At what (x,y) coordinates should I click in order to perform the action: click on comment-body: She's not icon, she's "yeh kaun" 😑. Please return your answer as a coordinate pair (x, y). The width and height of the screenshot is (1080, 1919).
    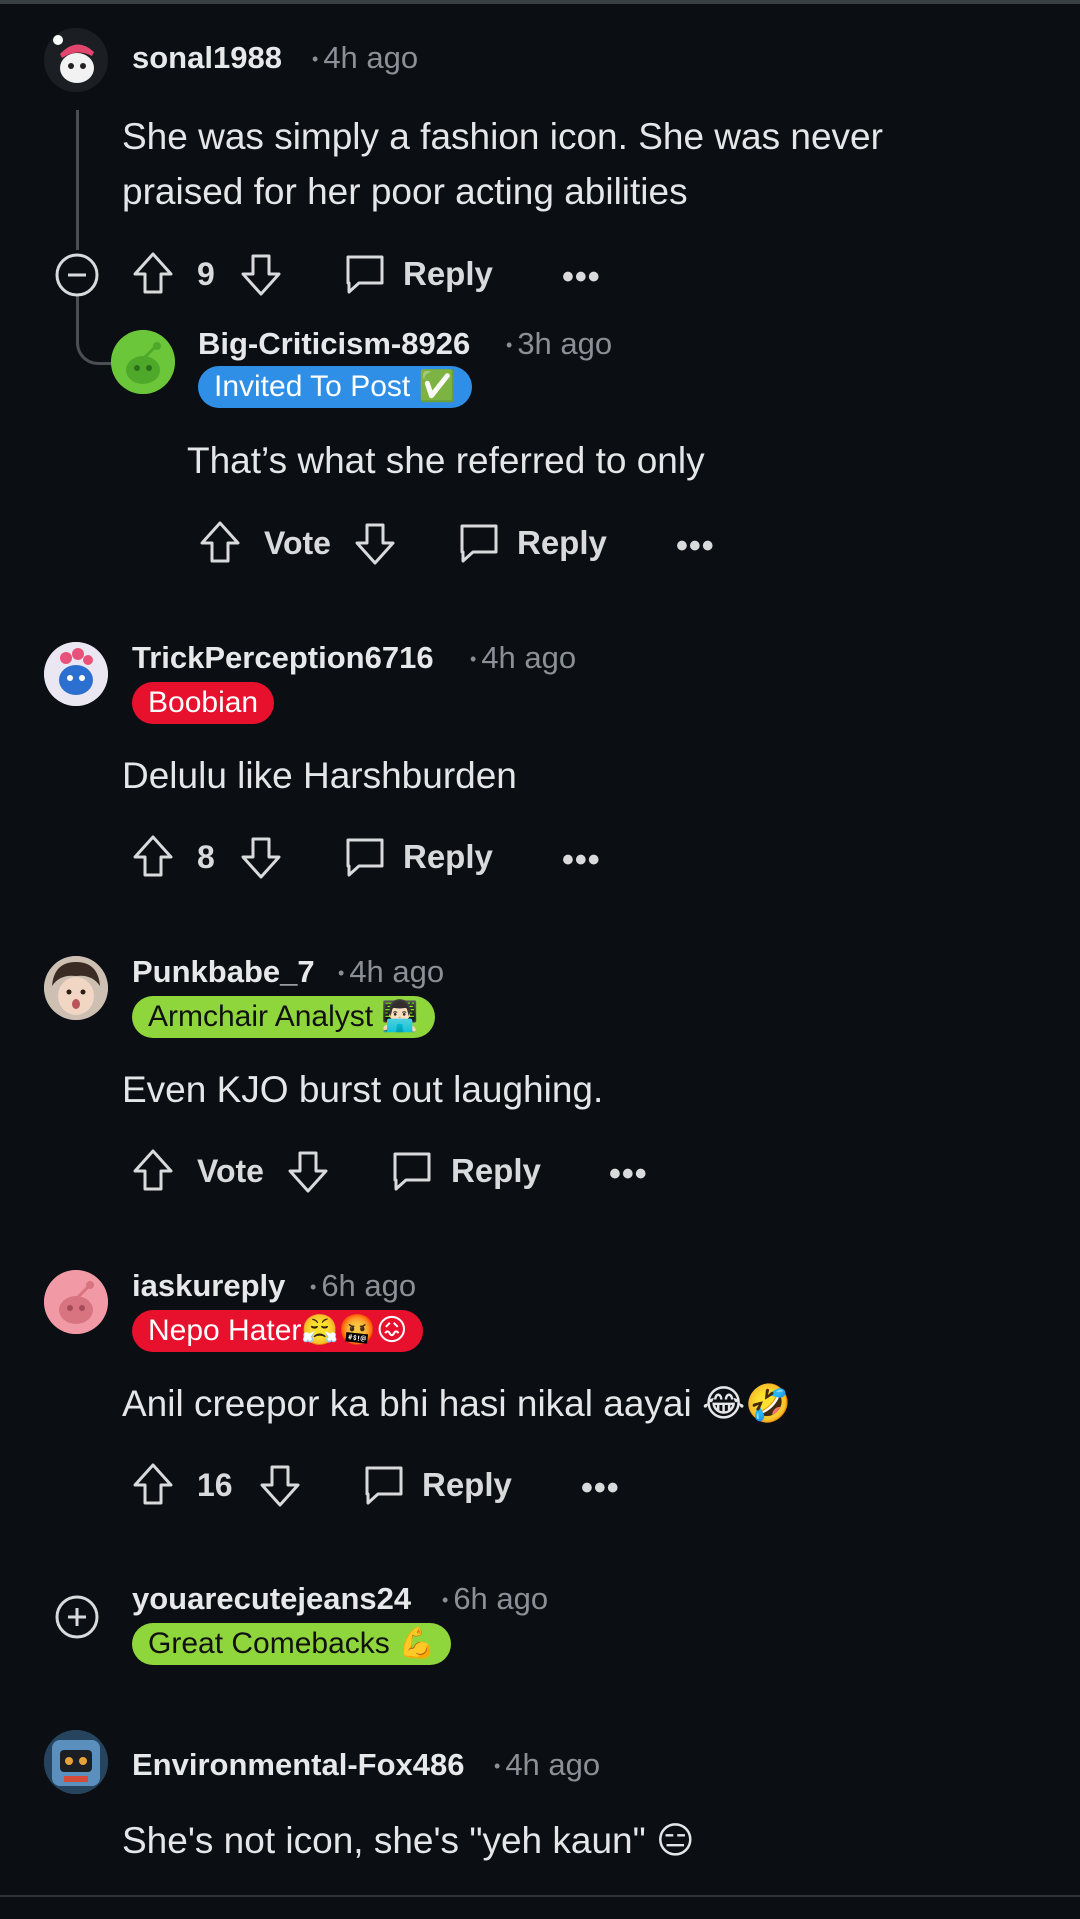
    Looking at the image, I should click on (408, 1840).